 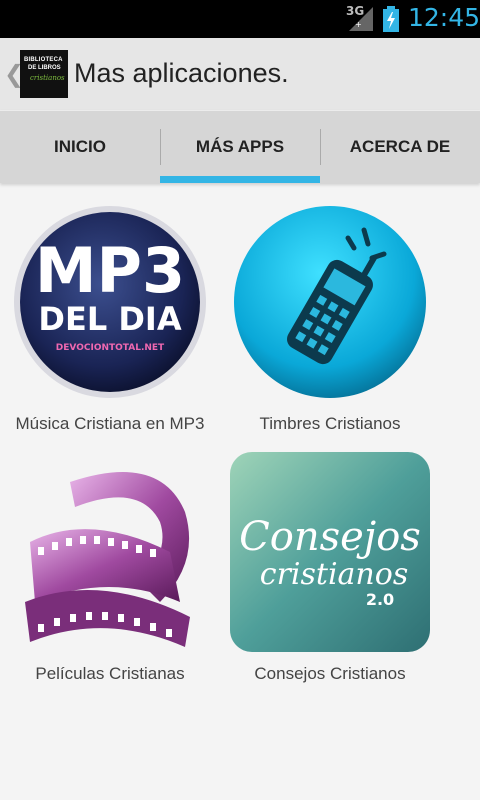 I want to click on consejos-cristianos-icon: Consejos cristianos 2.0, so click(x=330, y=552).